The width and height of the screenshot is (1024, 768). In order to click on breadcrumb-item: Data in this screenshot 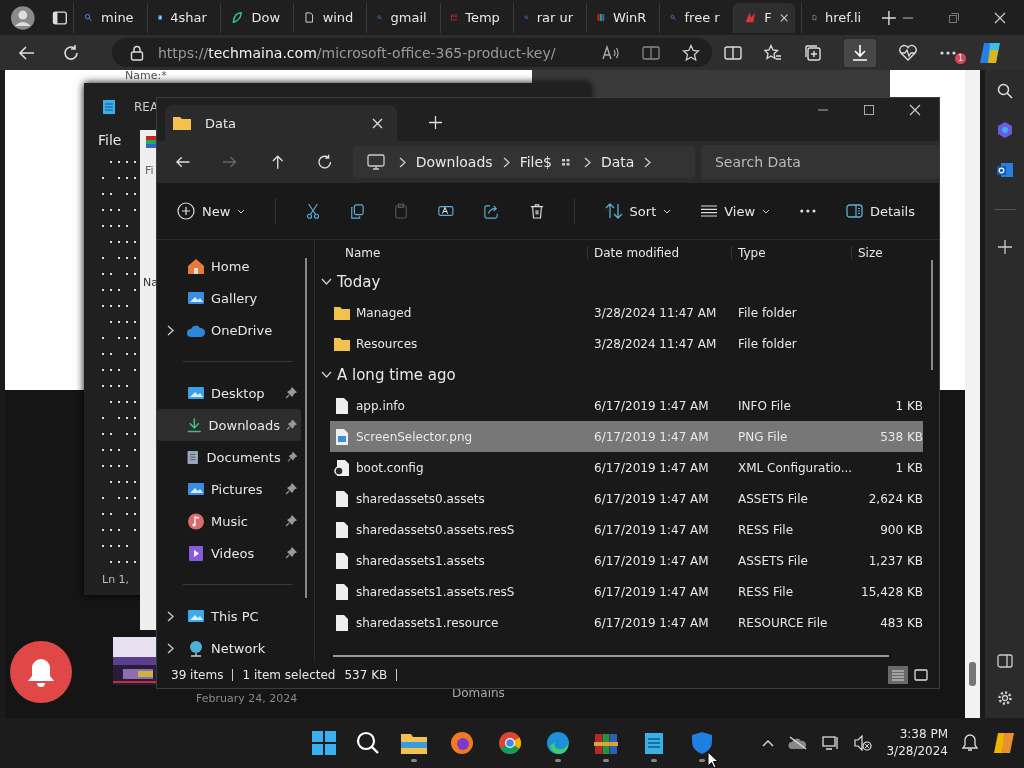, I will do `click(618, 162)`.